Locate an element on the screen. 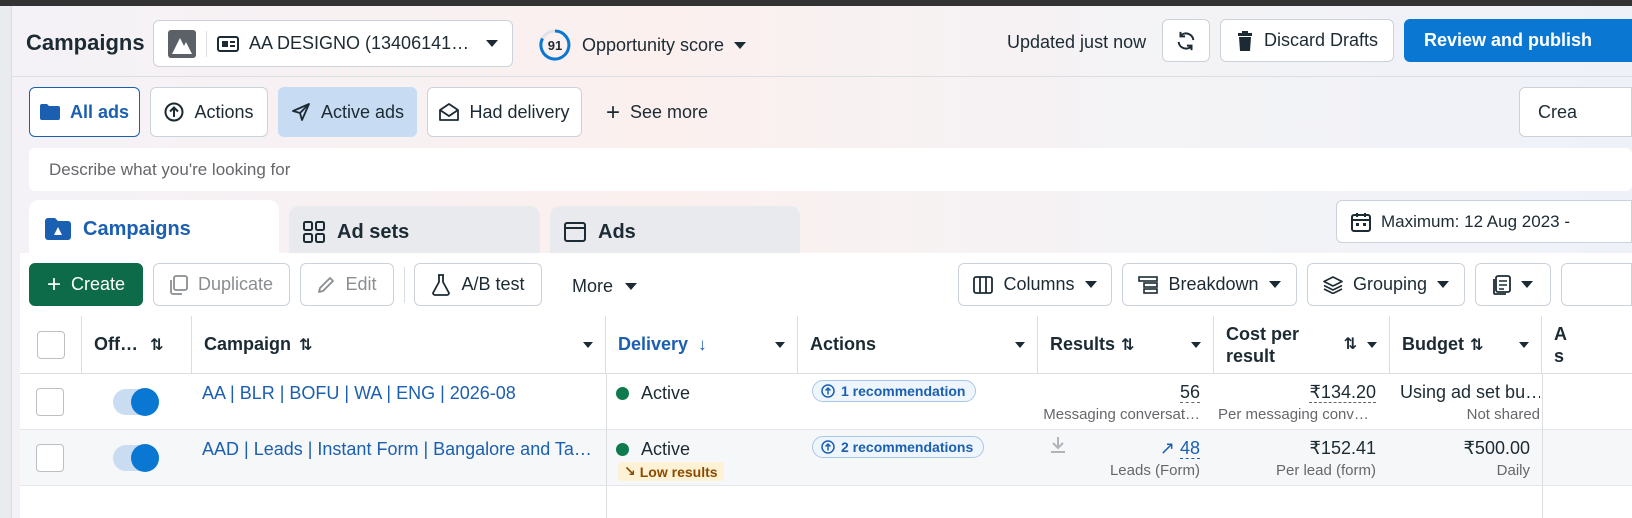 The image size is (1632, 518). filter-had-delivery: Had delivery is located at coordinates (504, 112).